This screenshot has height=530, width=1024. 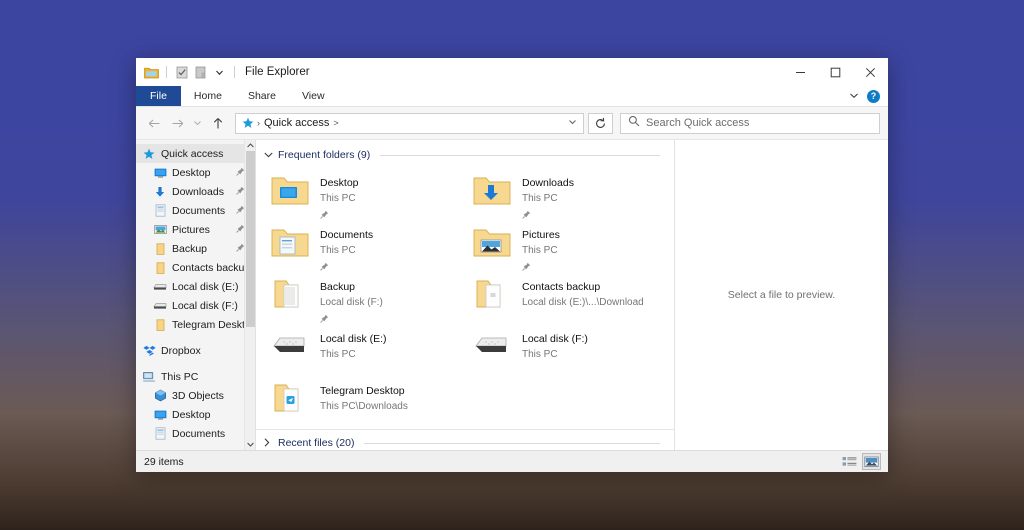 What do you see at coordinates (197, 123) in the screenshot?
I see `recent-locations-chevron-icon` at bounding box center [197, 123].